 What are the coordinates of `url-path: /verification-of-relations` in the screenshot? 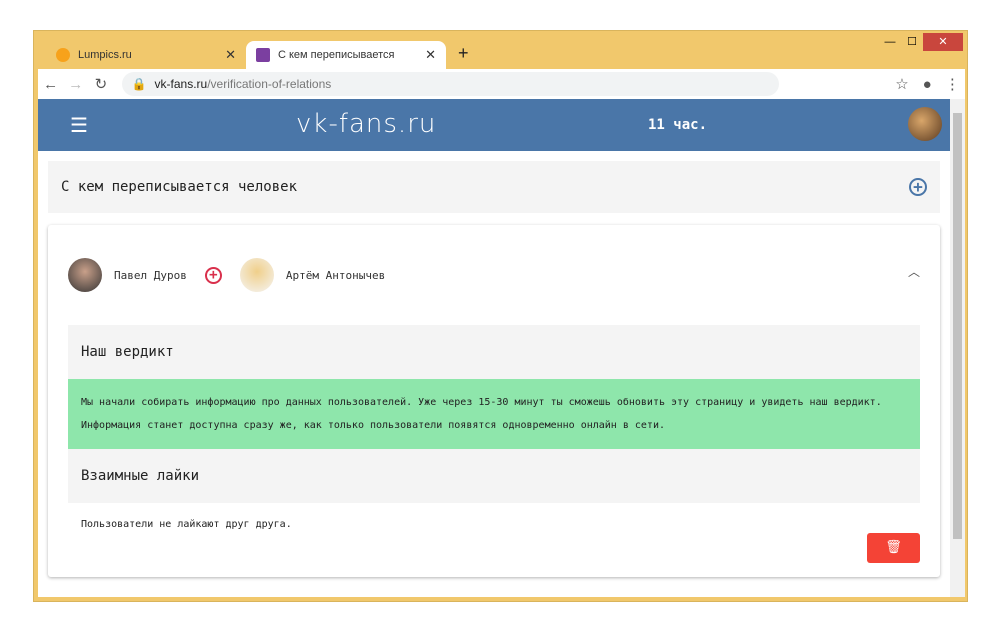 It's located at (269, 84).